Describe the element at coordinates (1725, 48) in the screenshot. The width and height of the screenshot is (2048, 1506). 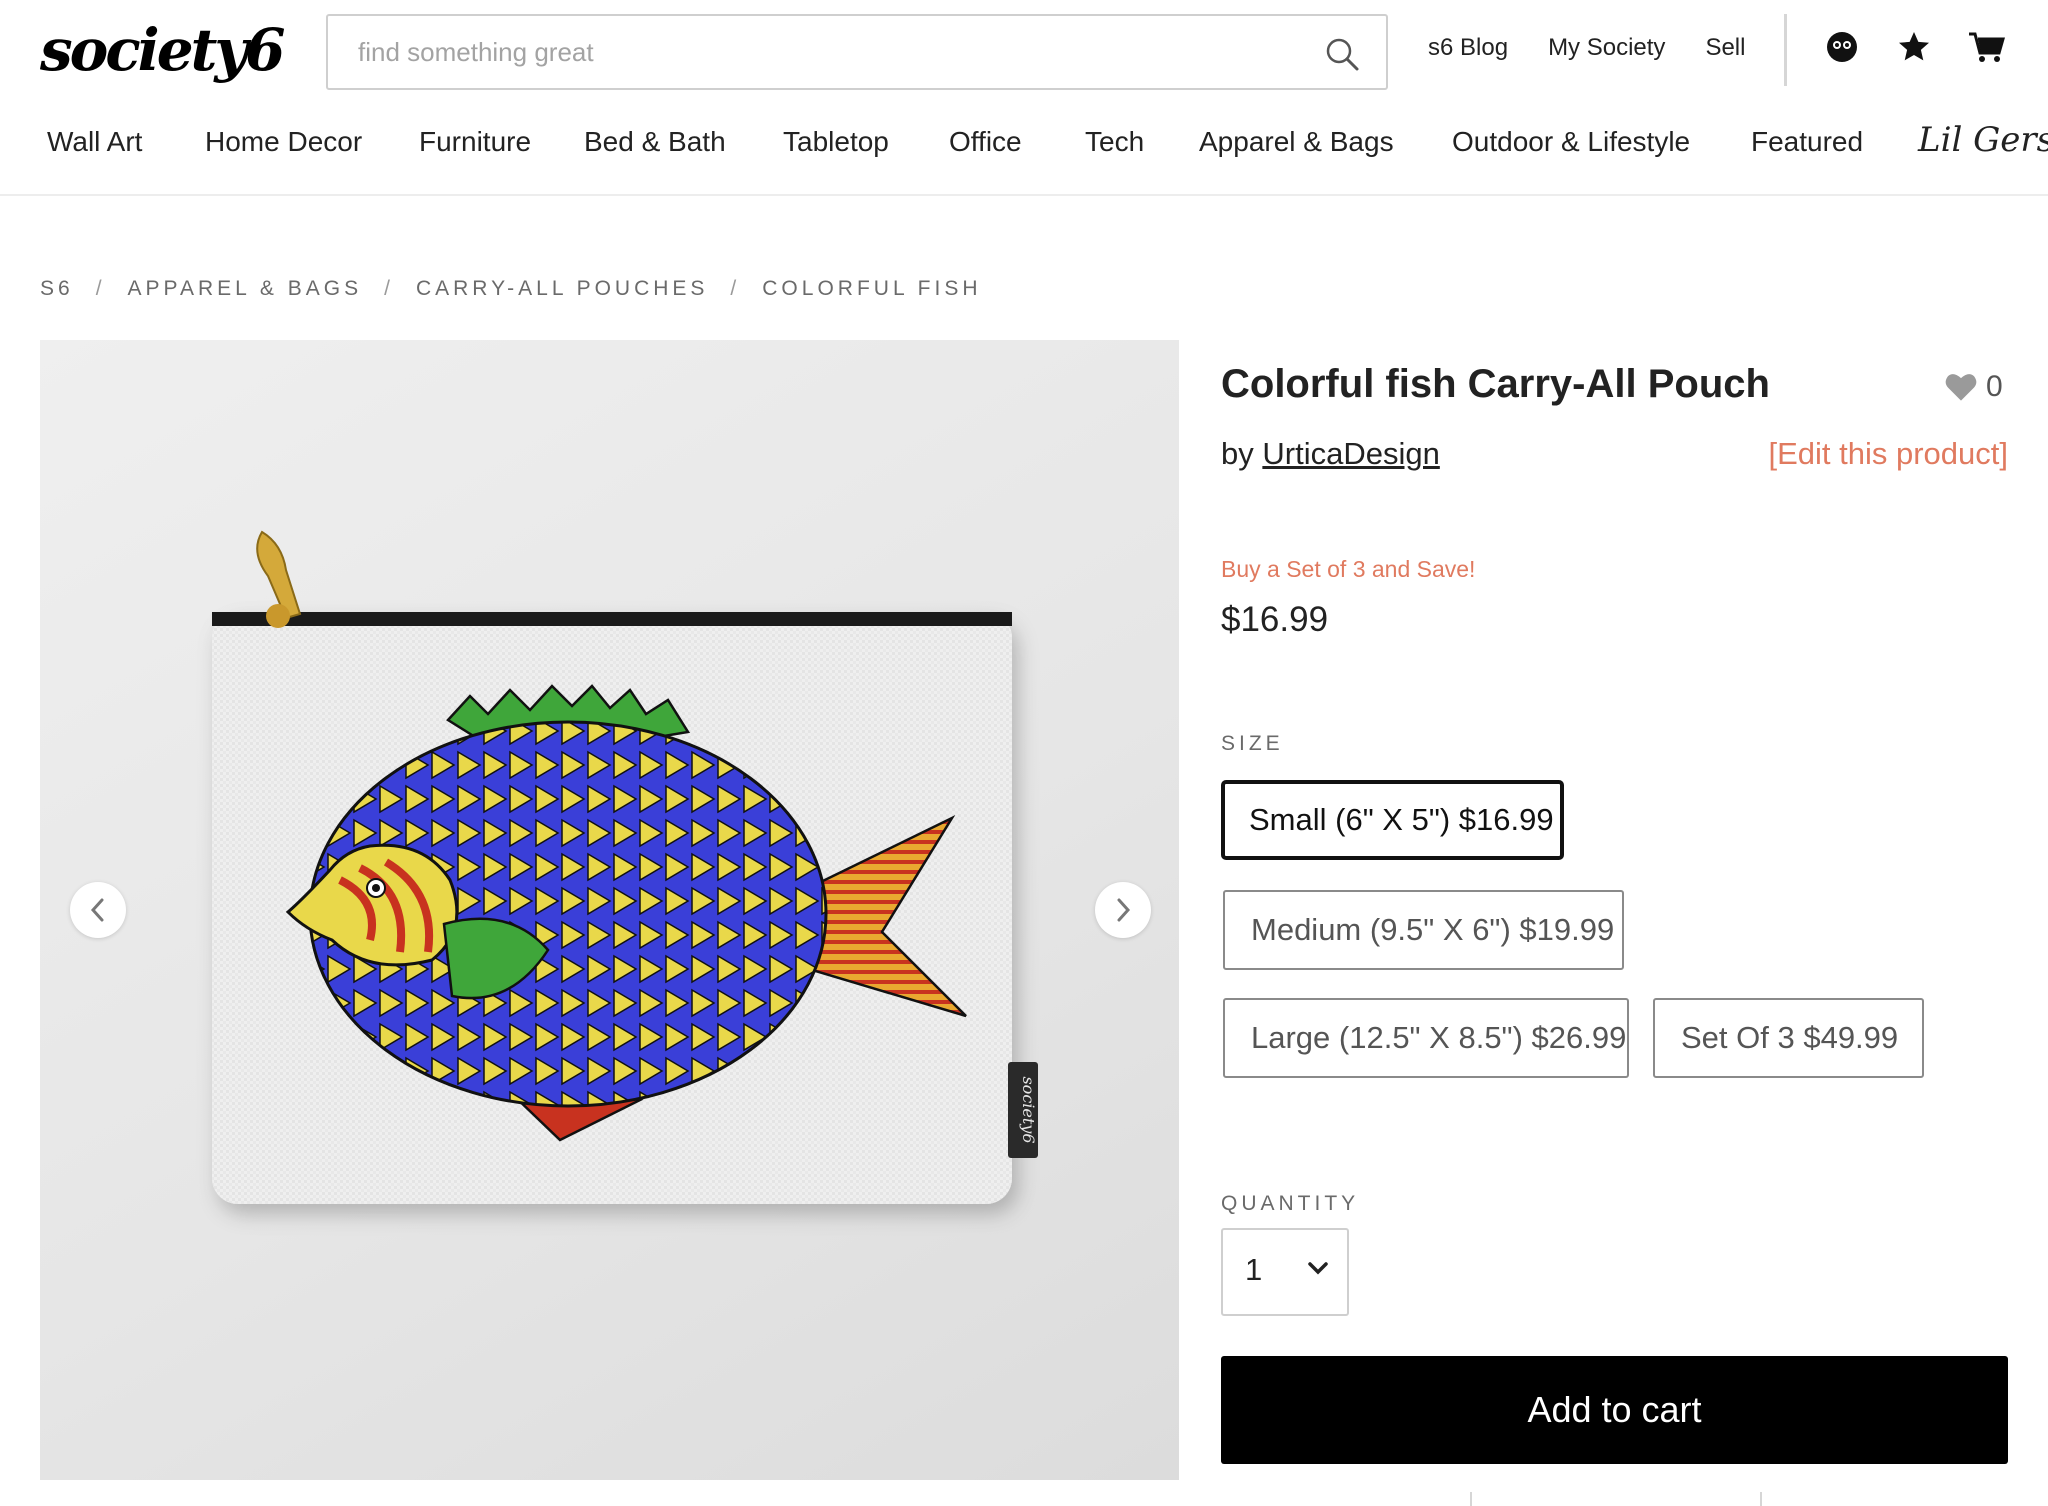
I see `sell-link: Sell` at that location.